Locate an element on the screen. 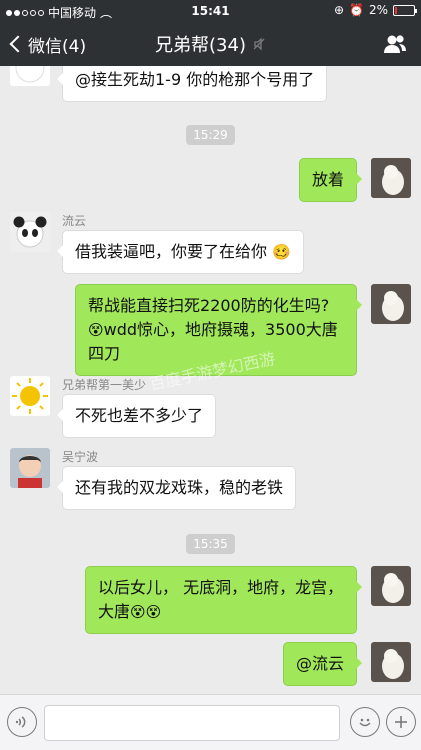 Image resolution: width=421 pixels, height=750 pixels. message-input is located at coordinates (192, 723).